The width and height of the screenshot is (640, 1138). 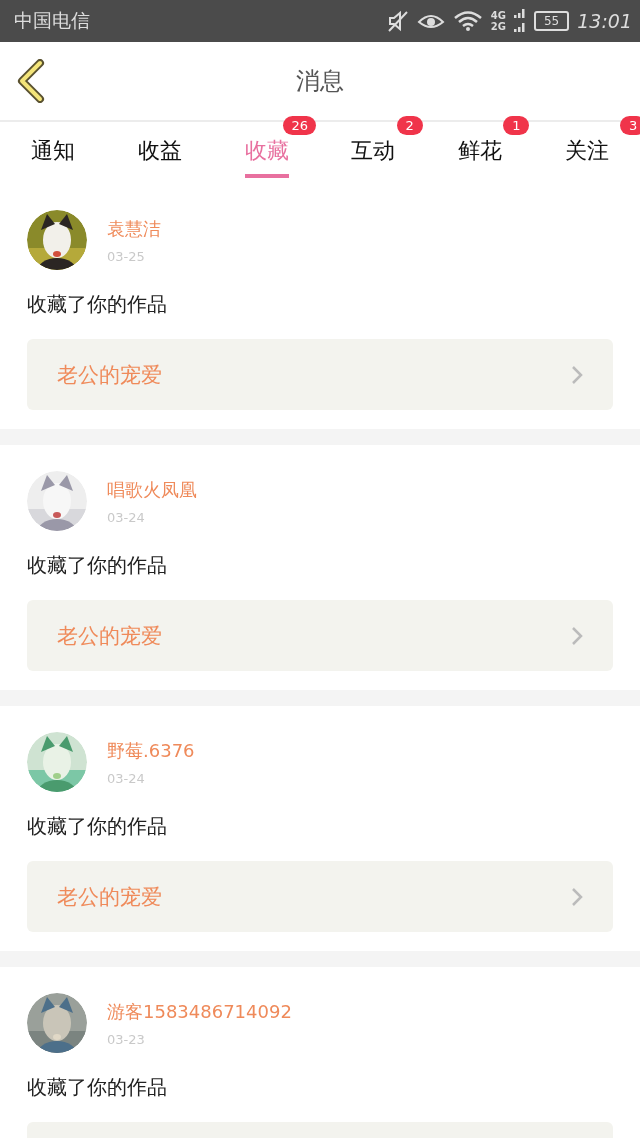 I want to click on clock-time: 13:01, so click(x=604, y=21).